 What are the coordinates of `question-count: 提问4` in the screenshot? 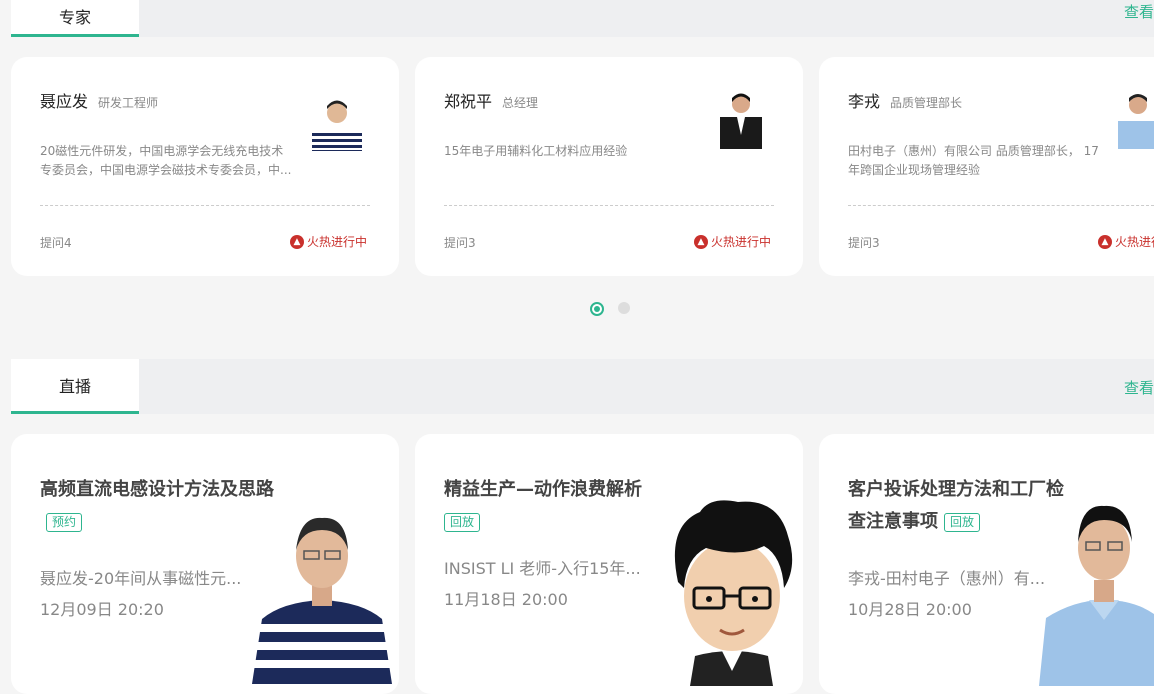 It's located at (56, 243).